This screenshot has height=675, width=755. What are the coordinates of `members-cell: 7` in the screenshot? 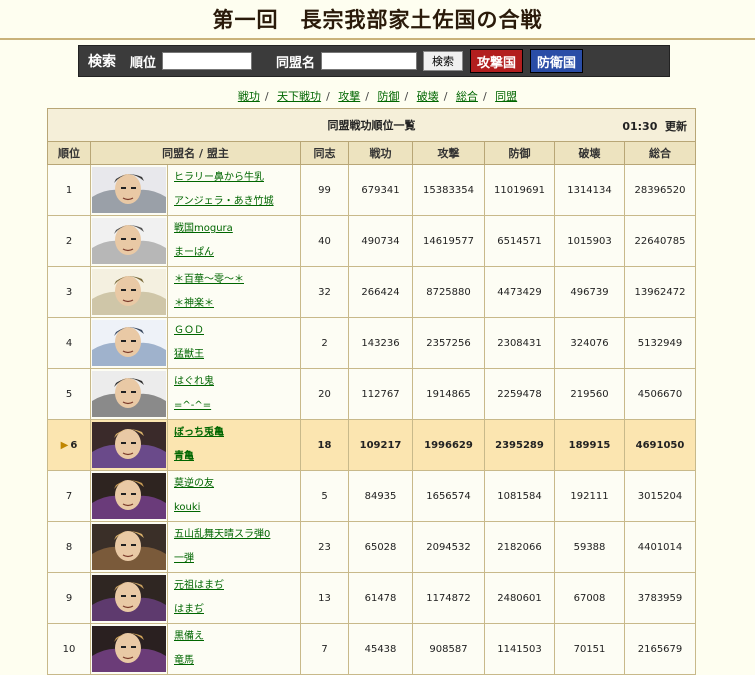 It's located at (324, 649).